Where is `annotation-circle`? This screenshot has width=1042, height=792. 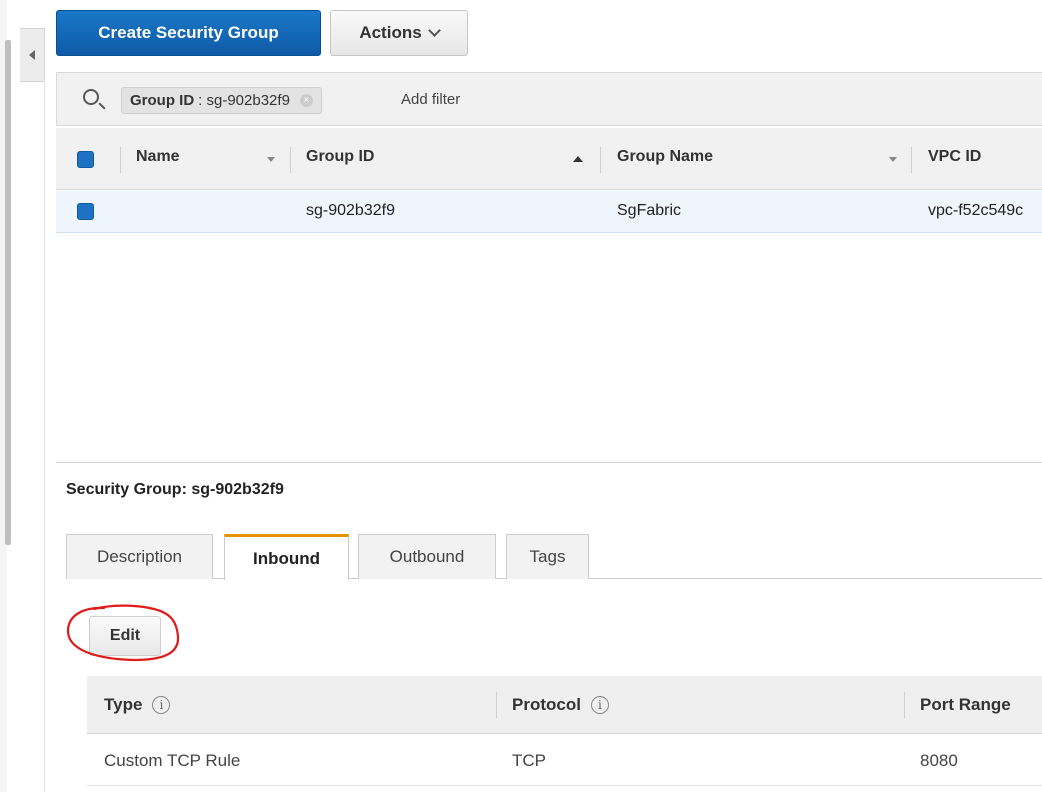 annotation-circle is located at coordinates (123, 633).